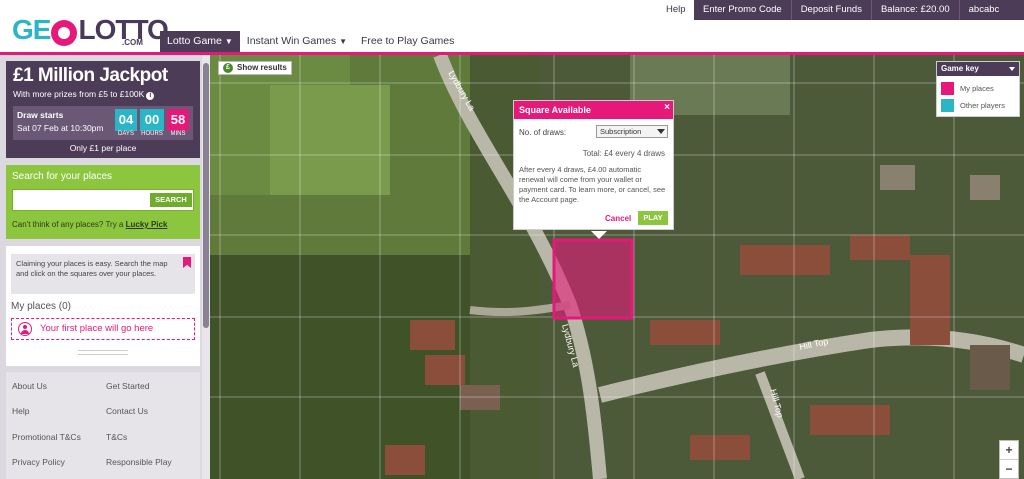 The height and width of the screenshot is (479, 1024). I want to click on countdown-hours: 00, so click(152, 120).